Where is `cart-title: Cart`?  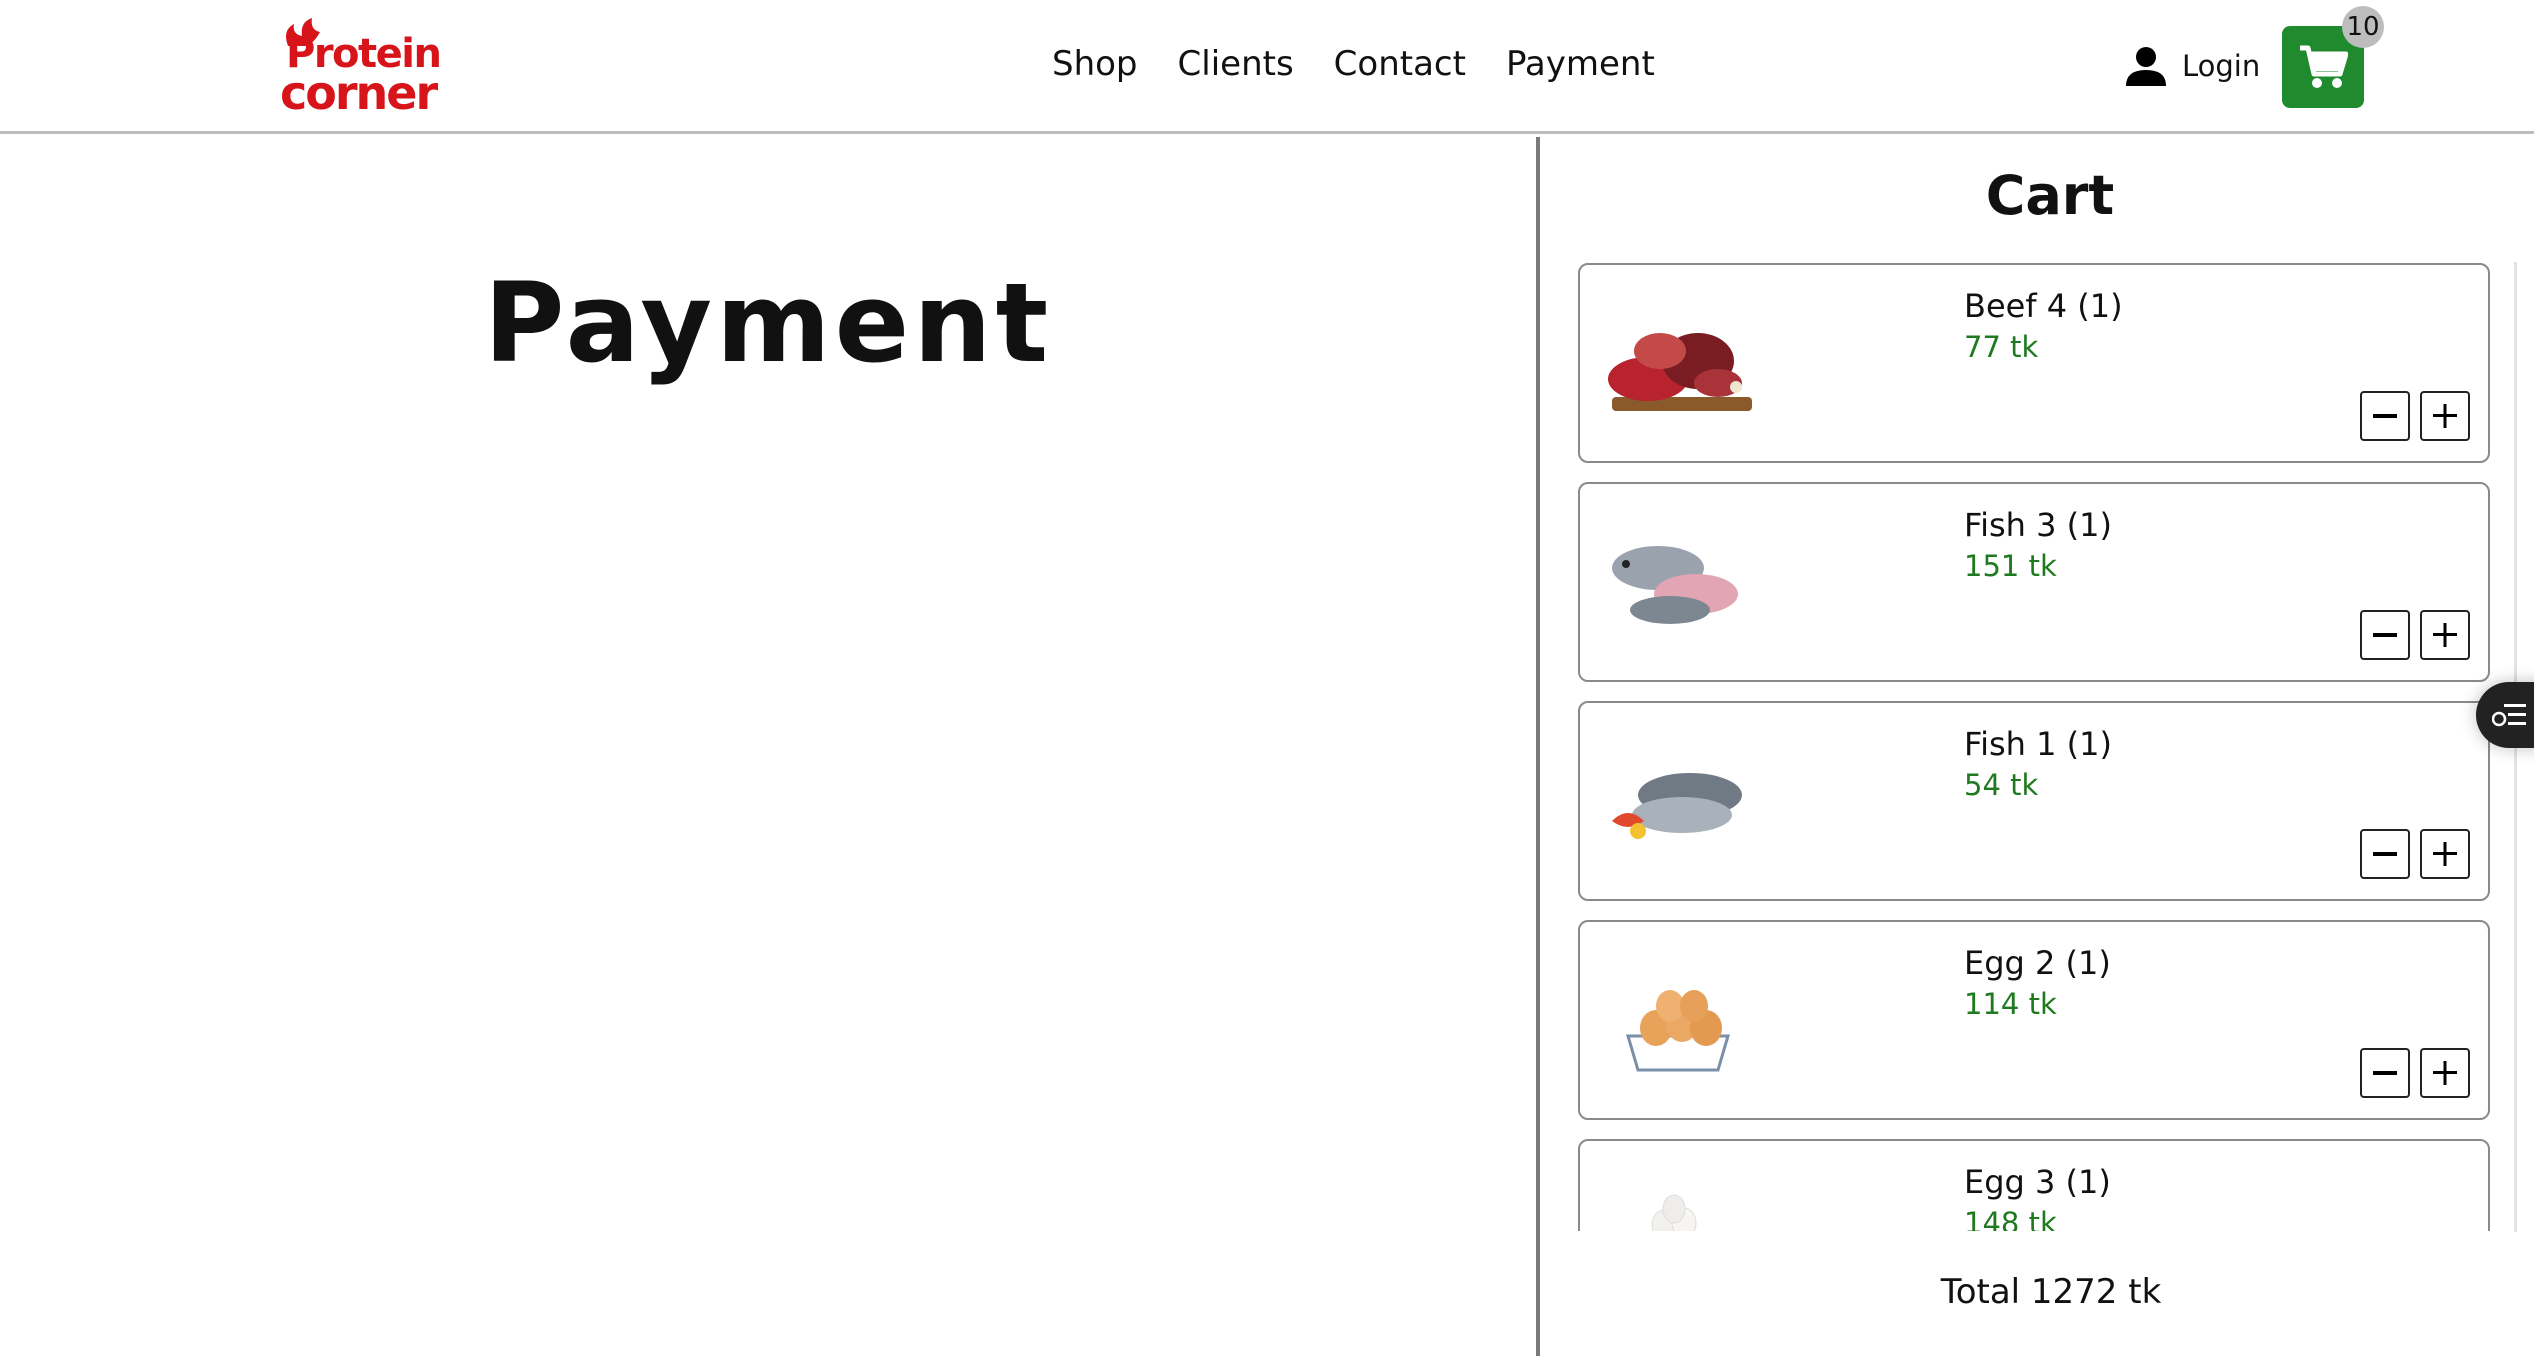 cart-title: Cart is located at coordinates (2050, 195).